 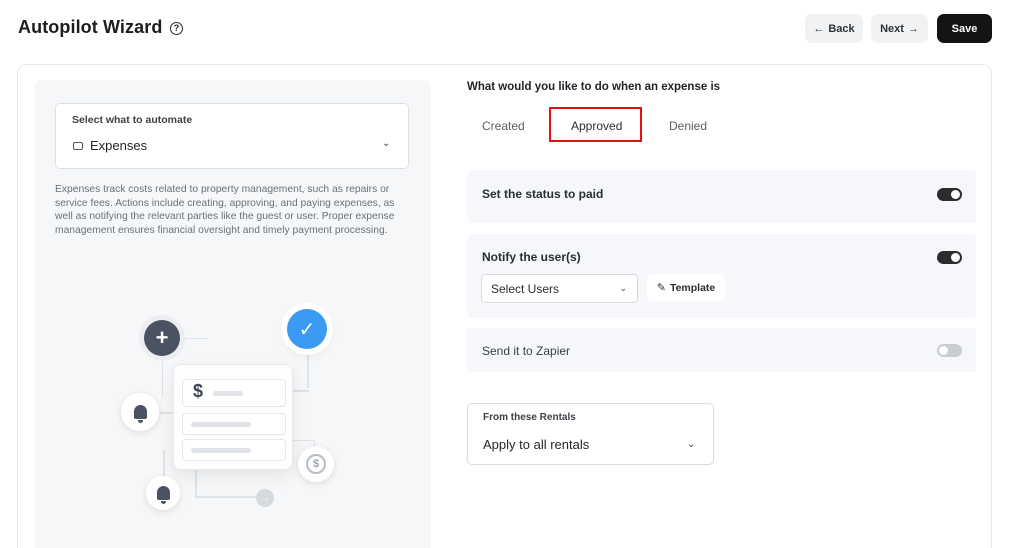 What do you see at coordinates (307, 329) in the screenshot?
I see `check-icon: ✓` at bounding box center [307, 329].